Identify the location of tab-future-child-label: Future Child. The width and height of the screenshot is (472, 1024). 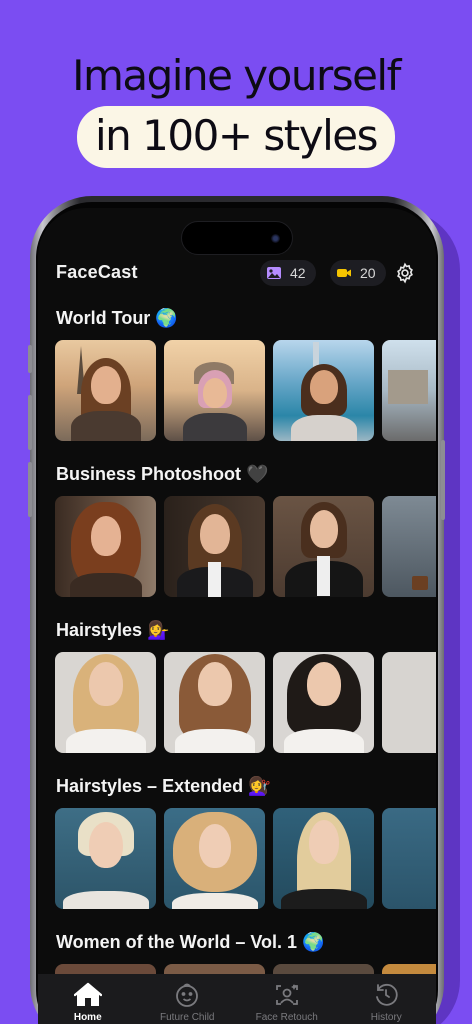
(187, 1017).